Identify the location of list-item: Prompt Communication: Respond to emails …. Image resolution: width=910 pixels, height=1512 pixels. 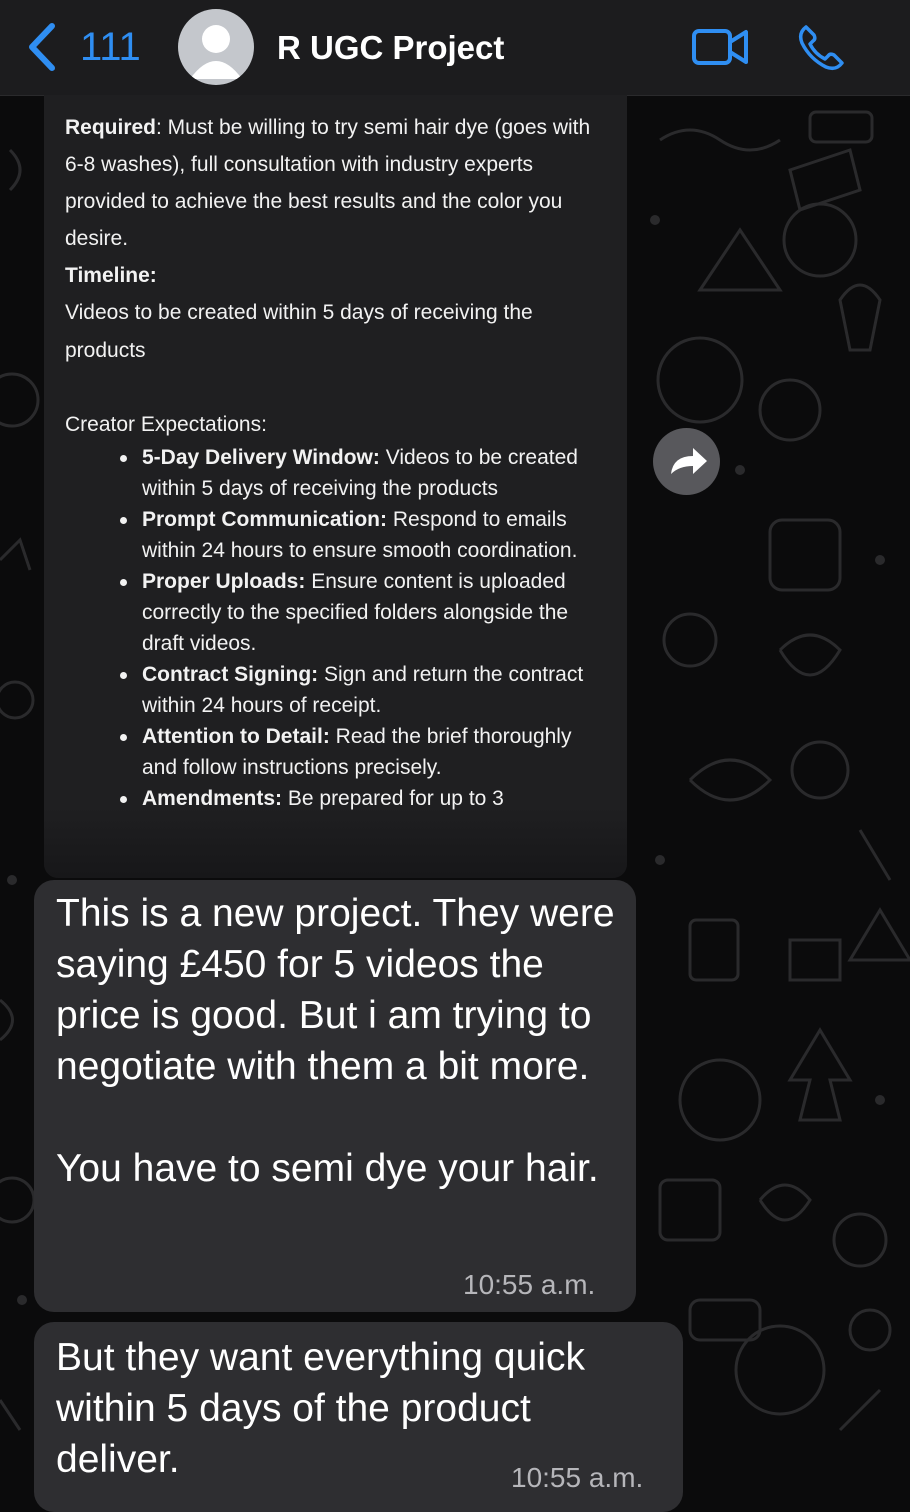
(365, 535).